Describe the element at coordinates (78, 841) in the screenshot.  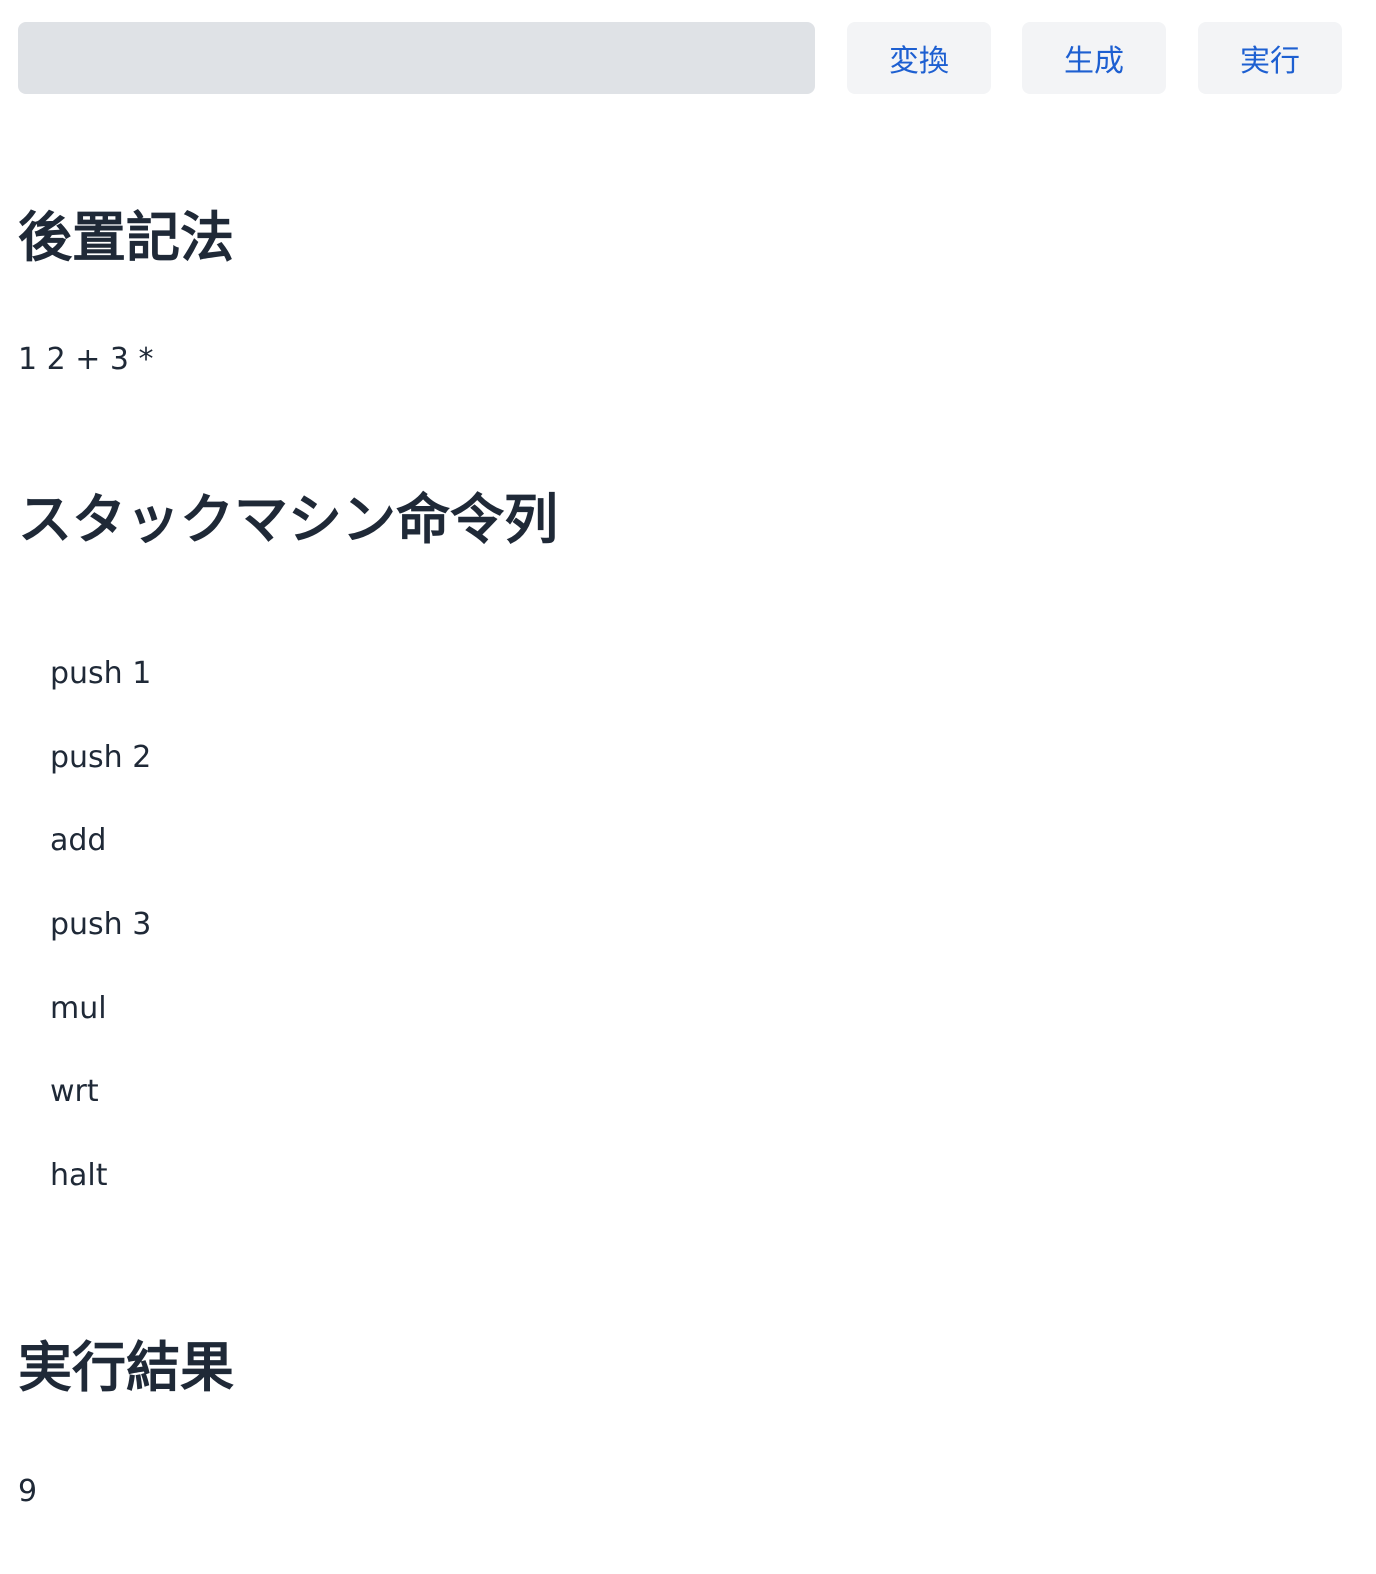
I see `instruction-item: add` at that location.